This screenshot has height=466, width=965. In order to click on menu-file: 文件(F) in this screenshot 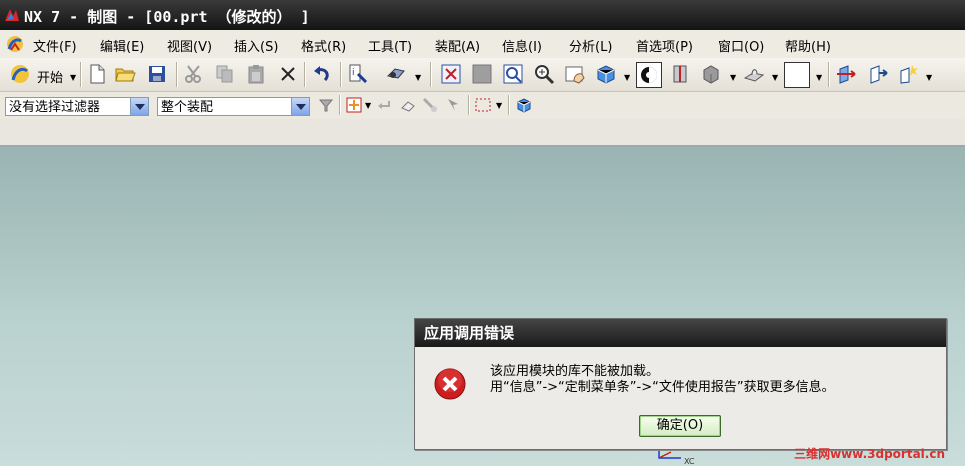, I will do `click(55, 45)`.